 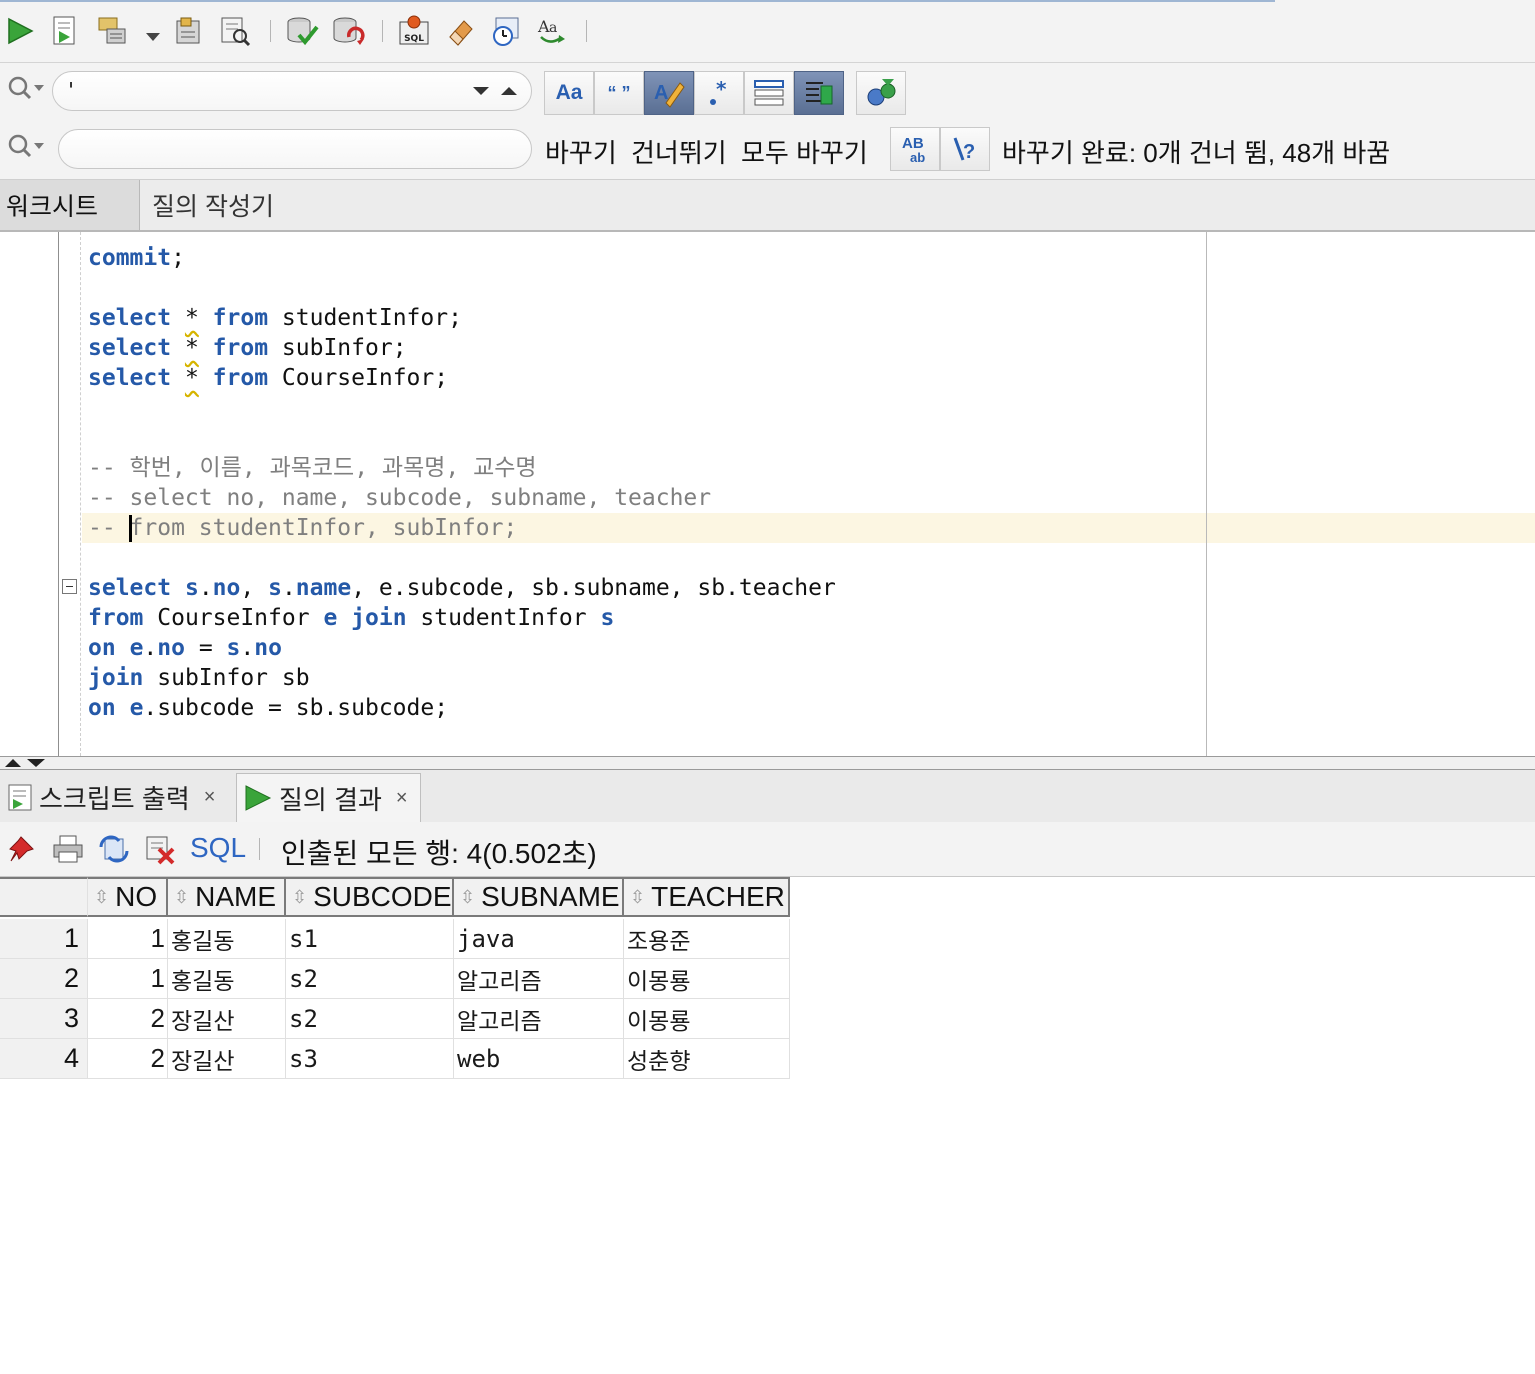 I want to click on replace-input, so click(x=295, y=149).